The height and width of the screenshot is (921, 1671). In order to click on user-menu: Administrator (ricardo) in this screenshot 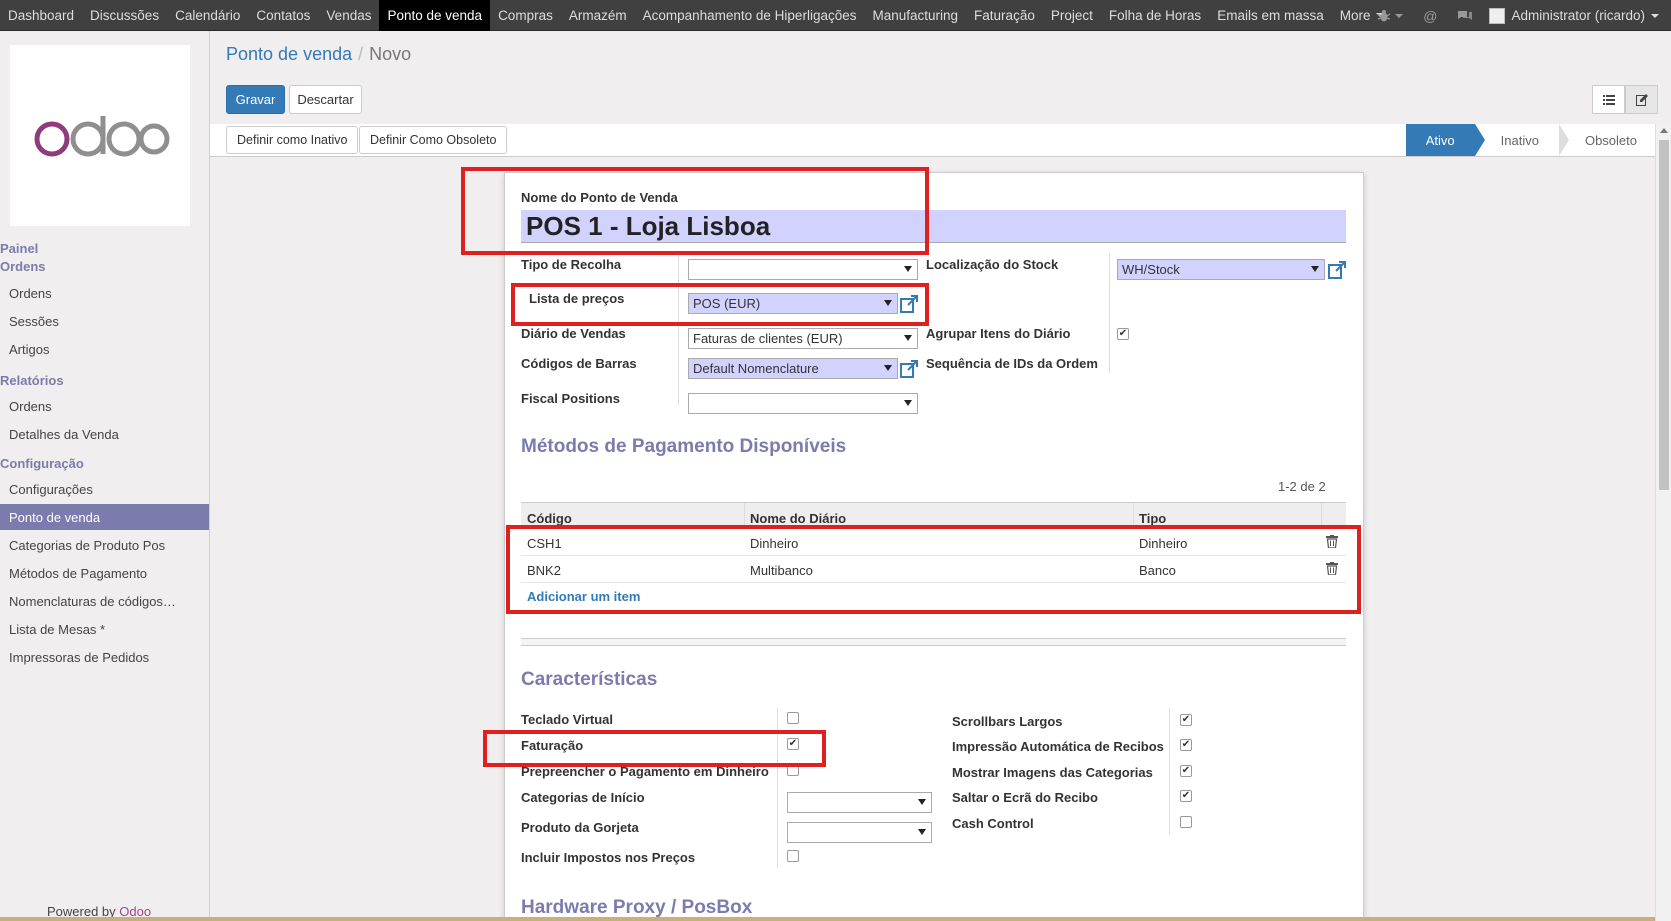, I will do `click(1577, 15)`.